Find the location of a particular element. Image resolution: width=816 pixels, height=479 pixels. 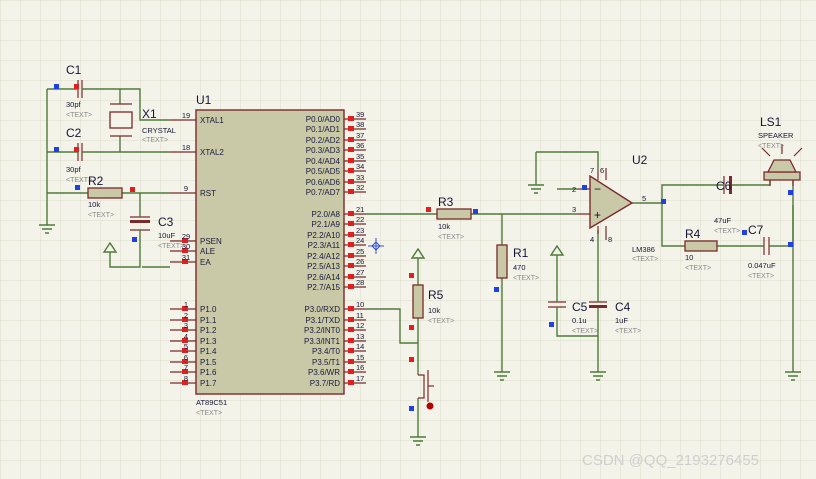

mcu-pin-label: P2.0/A8 is located at coordinates (326, 214).